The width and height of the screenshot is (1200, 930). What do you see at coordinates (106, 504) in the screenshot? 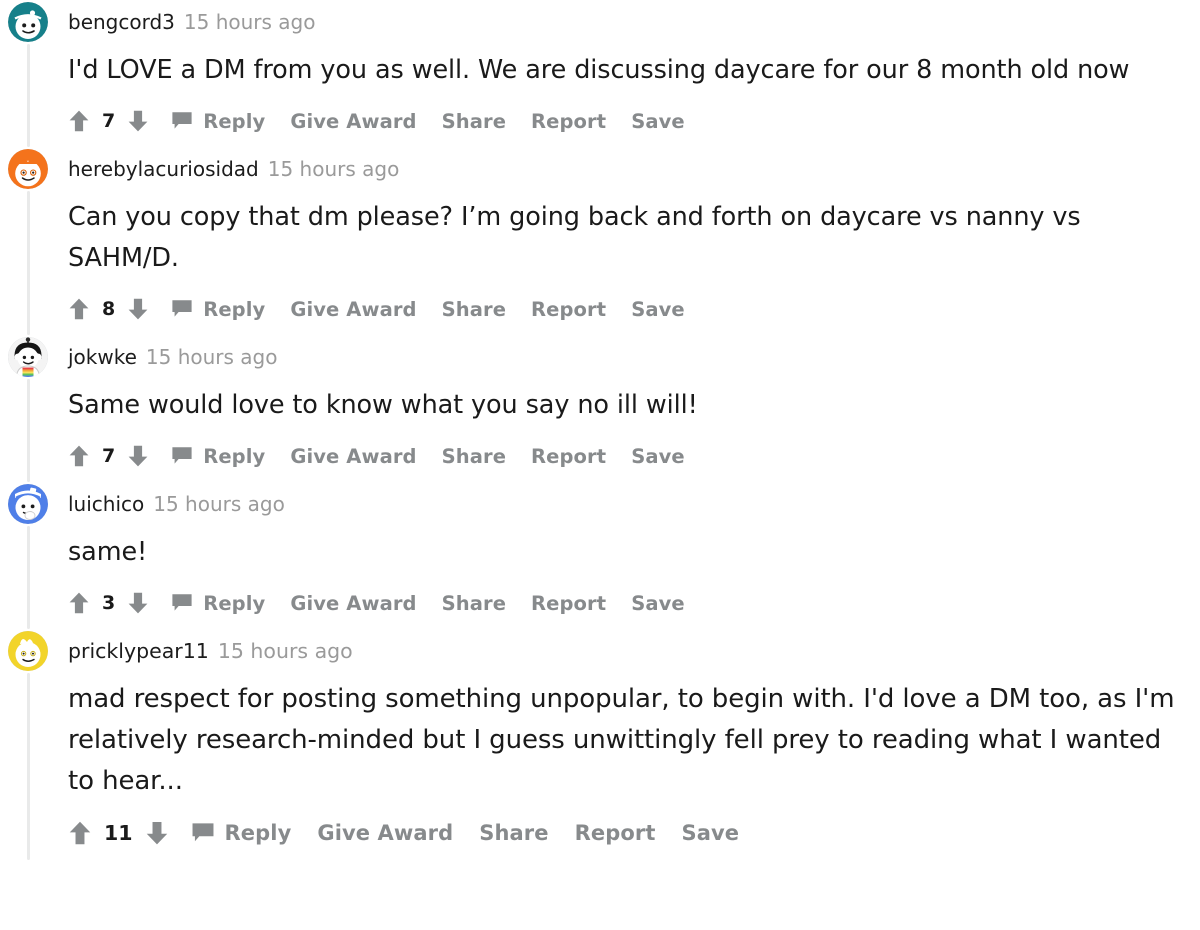
I see `comment-author: luichico` at bounding box center [106, 504].